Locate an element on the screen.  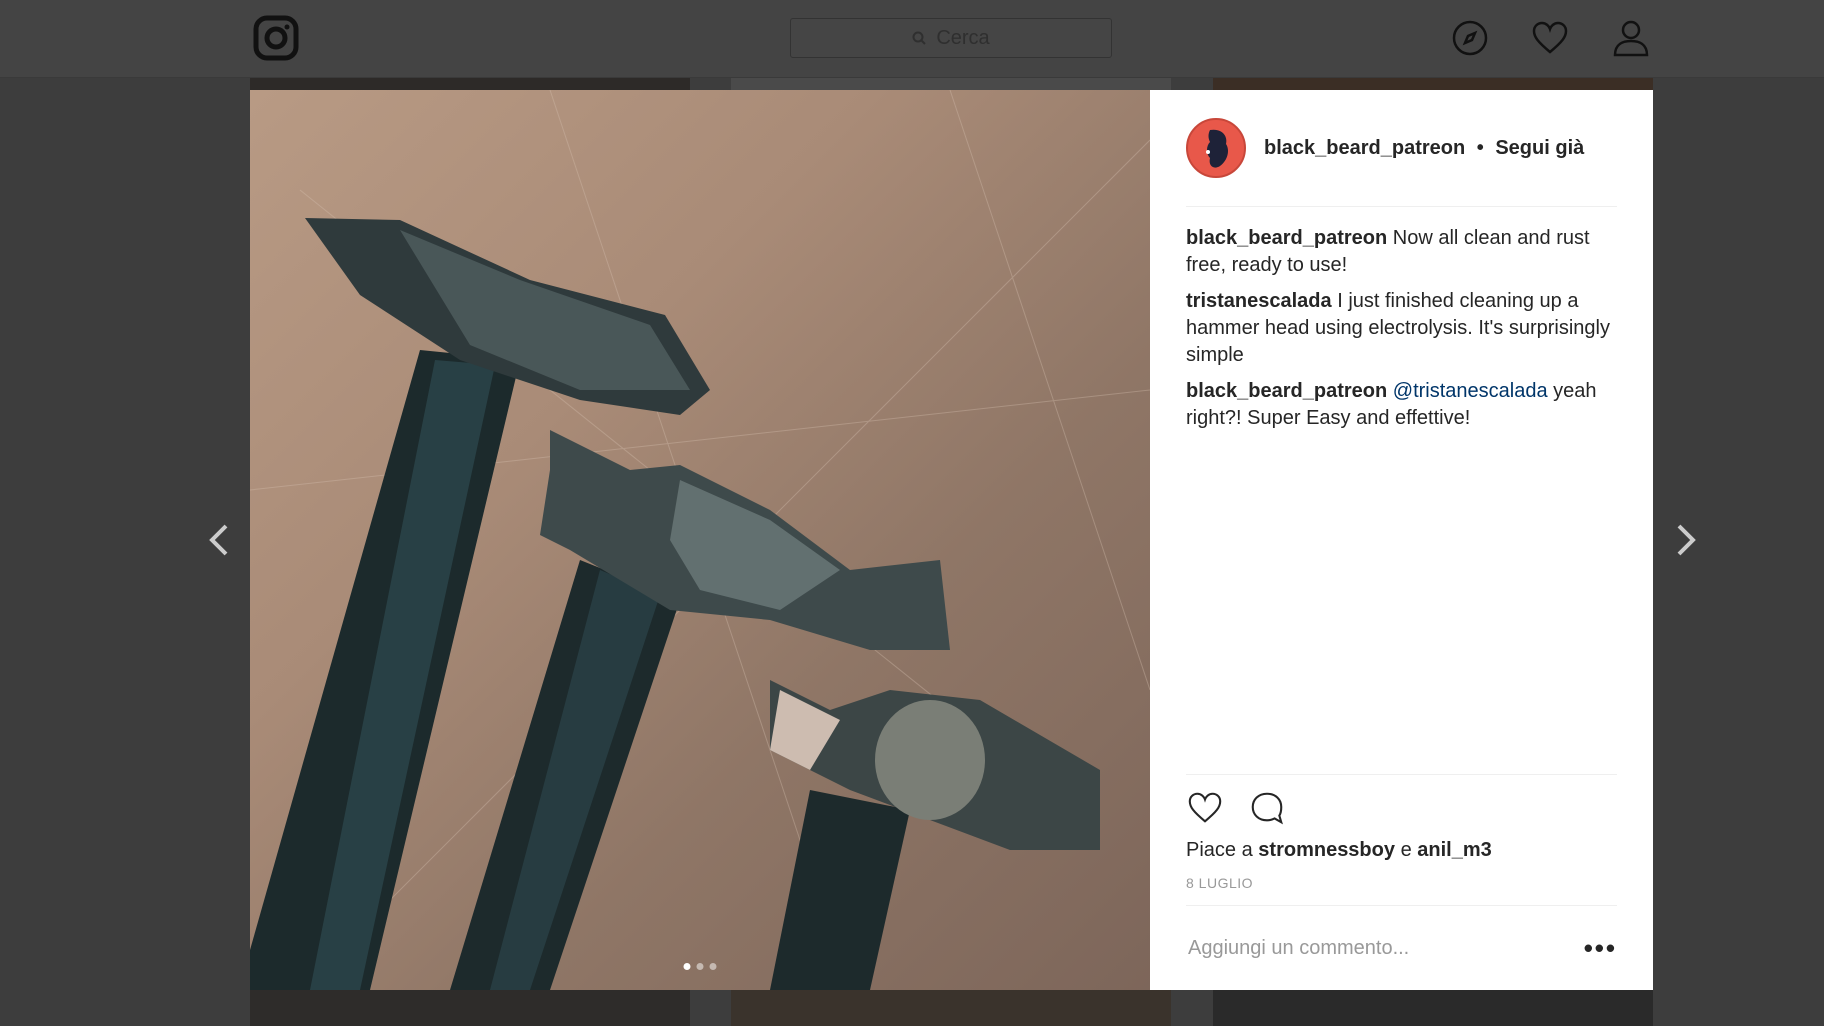
post-header: black_beard_patreon • Segui già is located at coordinates (1401, 148).